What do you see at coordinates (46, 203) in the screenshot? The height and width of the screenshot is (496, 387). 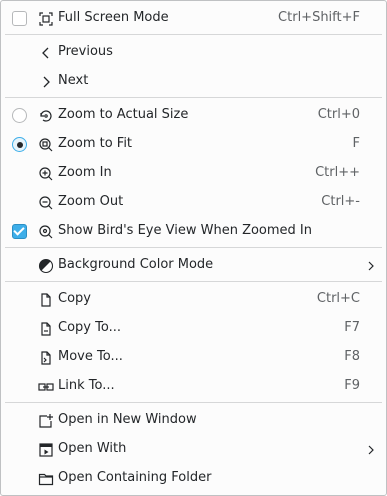 I see `zoom-out-icon` at bounding box center [46, 203].